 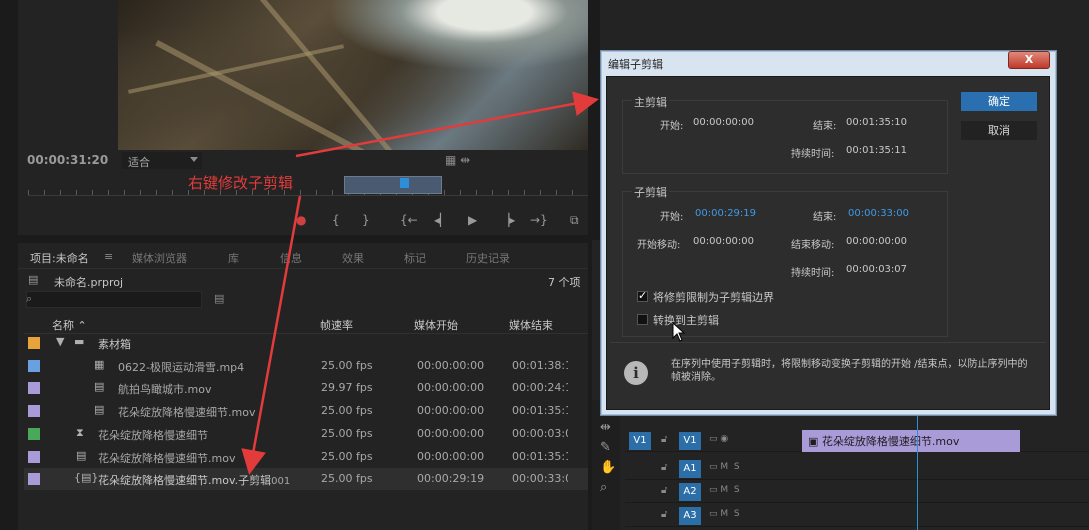 What do you see at coordinates (877, 122) in the screenshot?
I see `master-end-value: 00:01:35:10` at bounding box center [877, 122].